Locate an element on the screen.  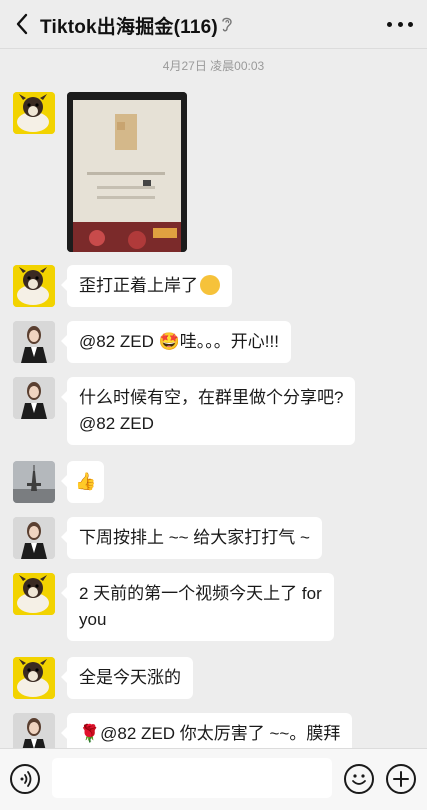
message-line: 什么时候有空，在群里做个分享吧? is located at coordinates (211, 397).